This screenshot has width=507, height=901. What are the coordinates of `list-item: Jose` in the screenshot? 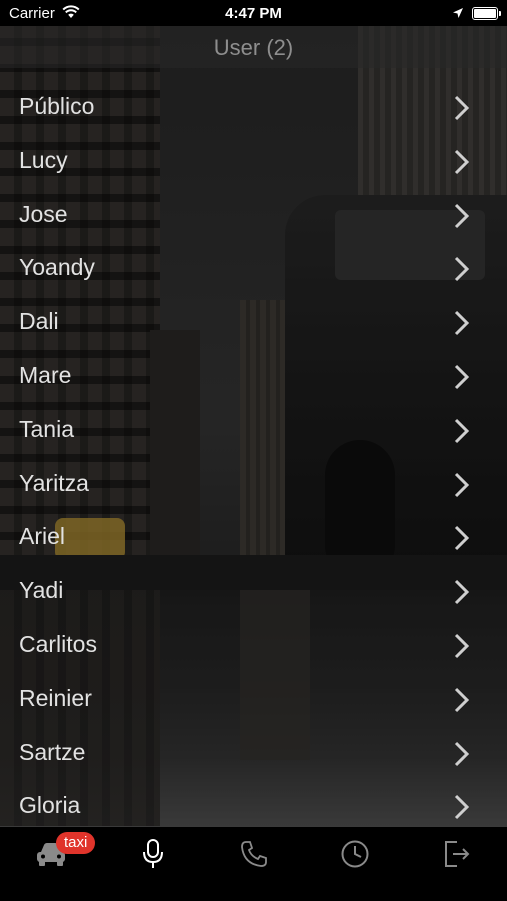 It's located at (253, 215).